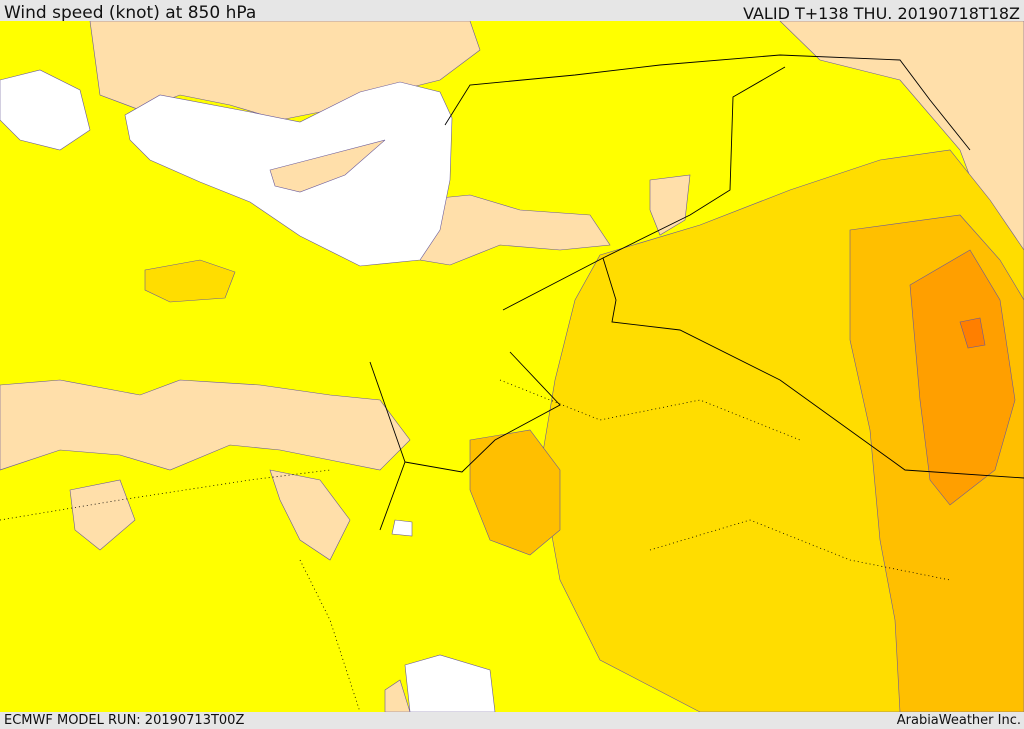 The width and height of the screenshot is (1024, 729). I want to click on brand-credit: ArabiaWeather Inc., so click(958, 720).